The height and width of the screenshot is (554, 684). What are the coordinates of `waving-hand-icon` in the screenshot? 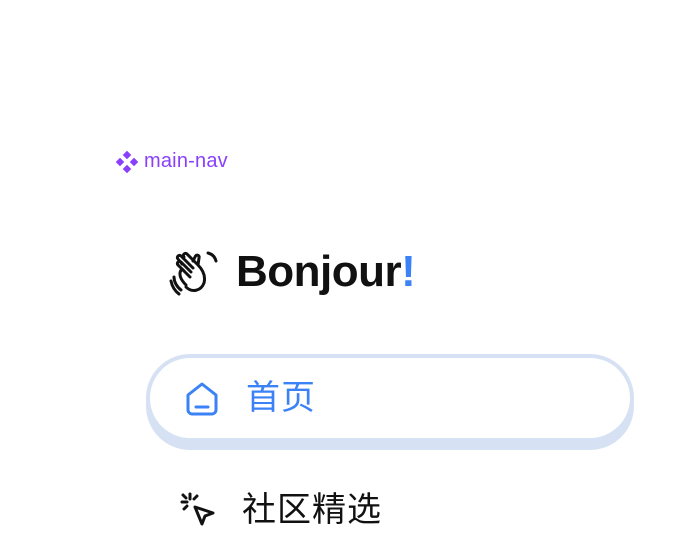 It's located at (195, 272).